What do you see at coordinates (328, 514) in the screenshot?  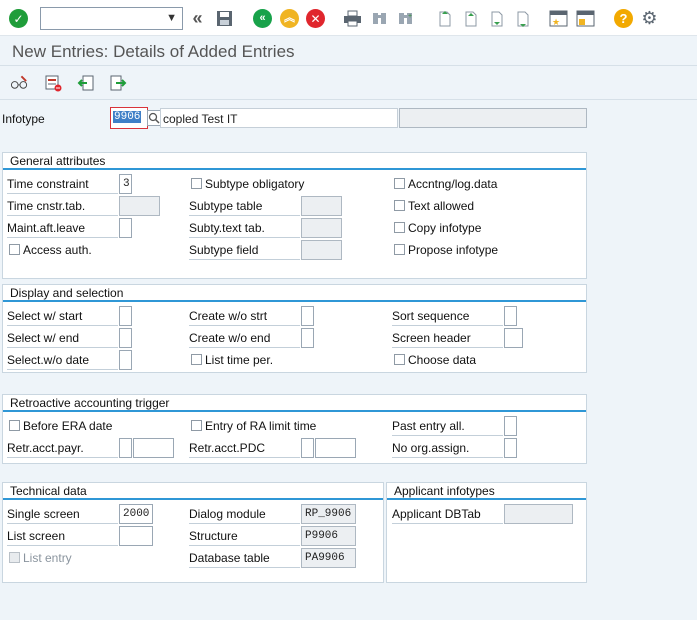 I see `dialog-module-input: RP_9906` at bounding box center [328, 514].